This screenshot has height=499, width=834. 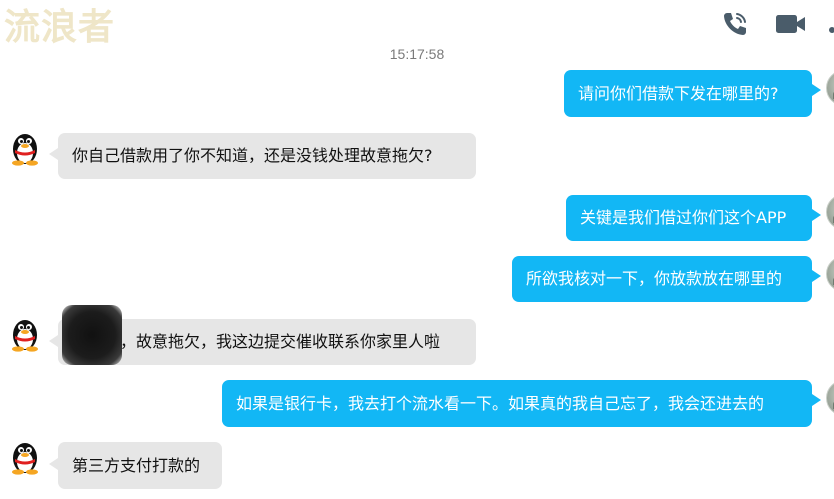 I want to click on more-icon, so click(x=828, y=24).